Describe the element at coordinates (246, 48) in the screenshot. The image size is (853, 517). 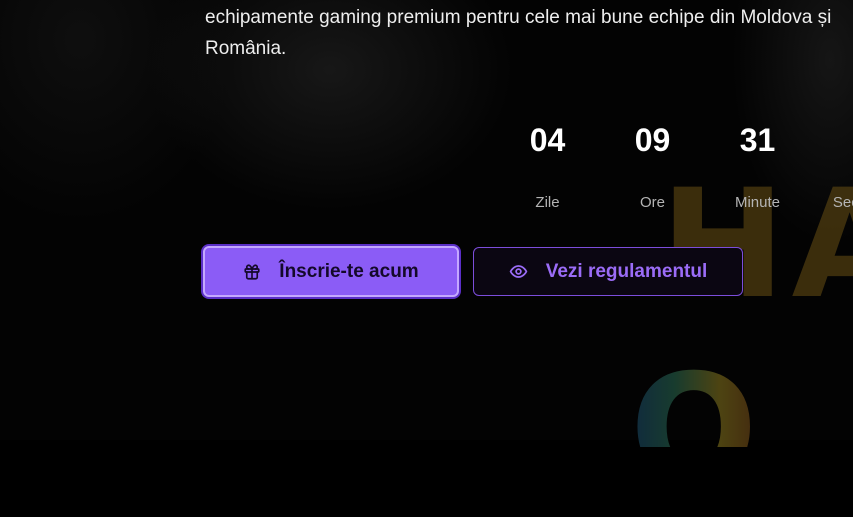
I see `hero-description-line-2: România.` at that location.